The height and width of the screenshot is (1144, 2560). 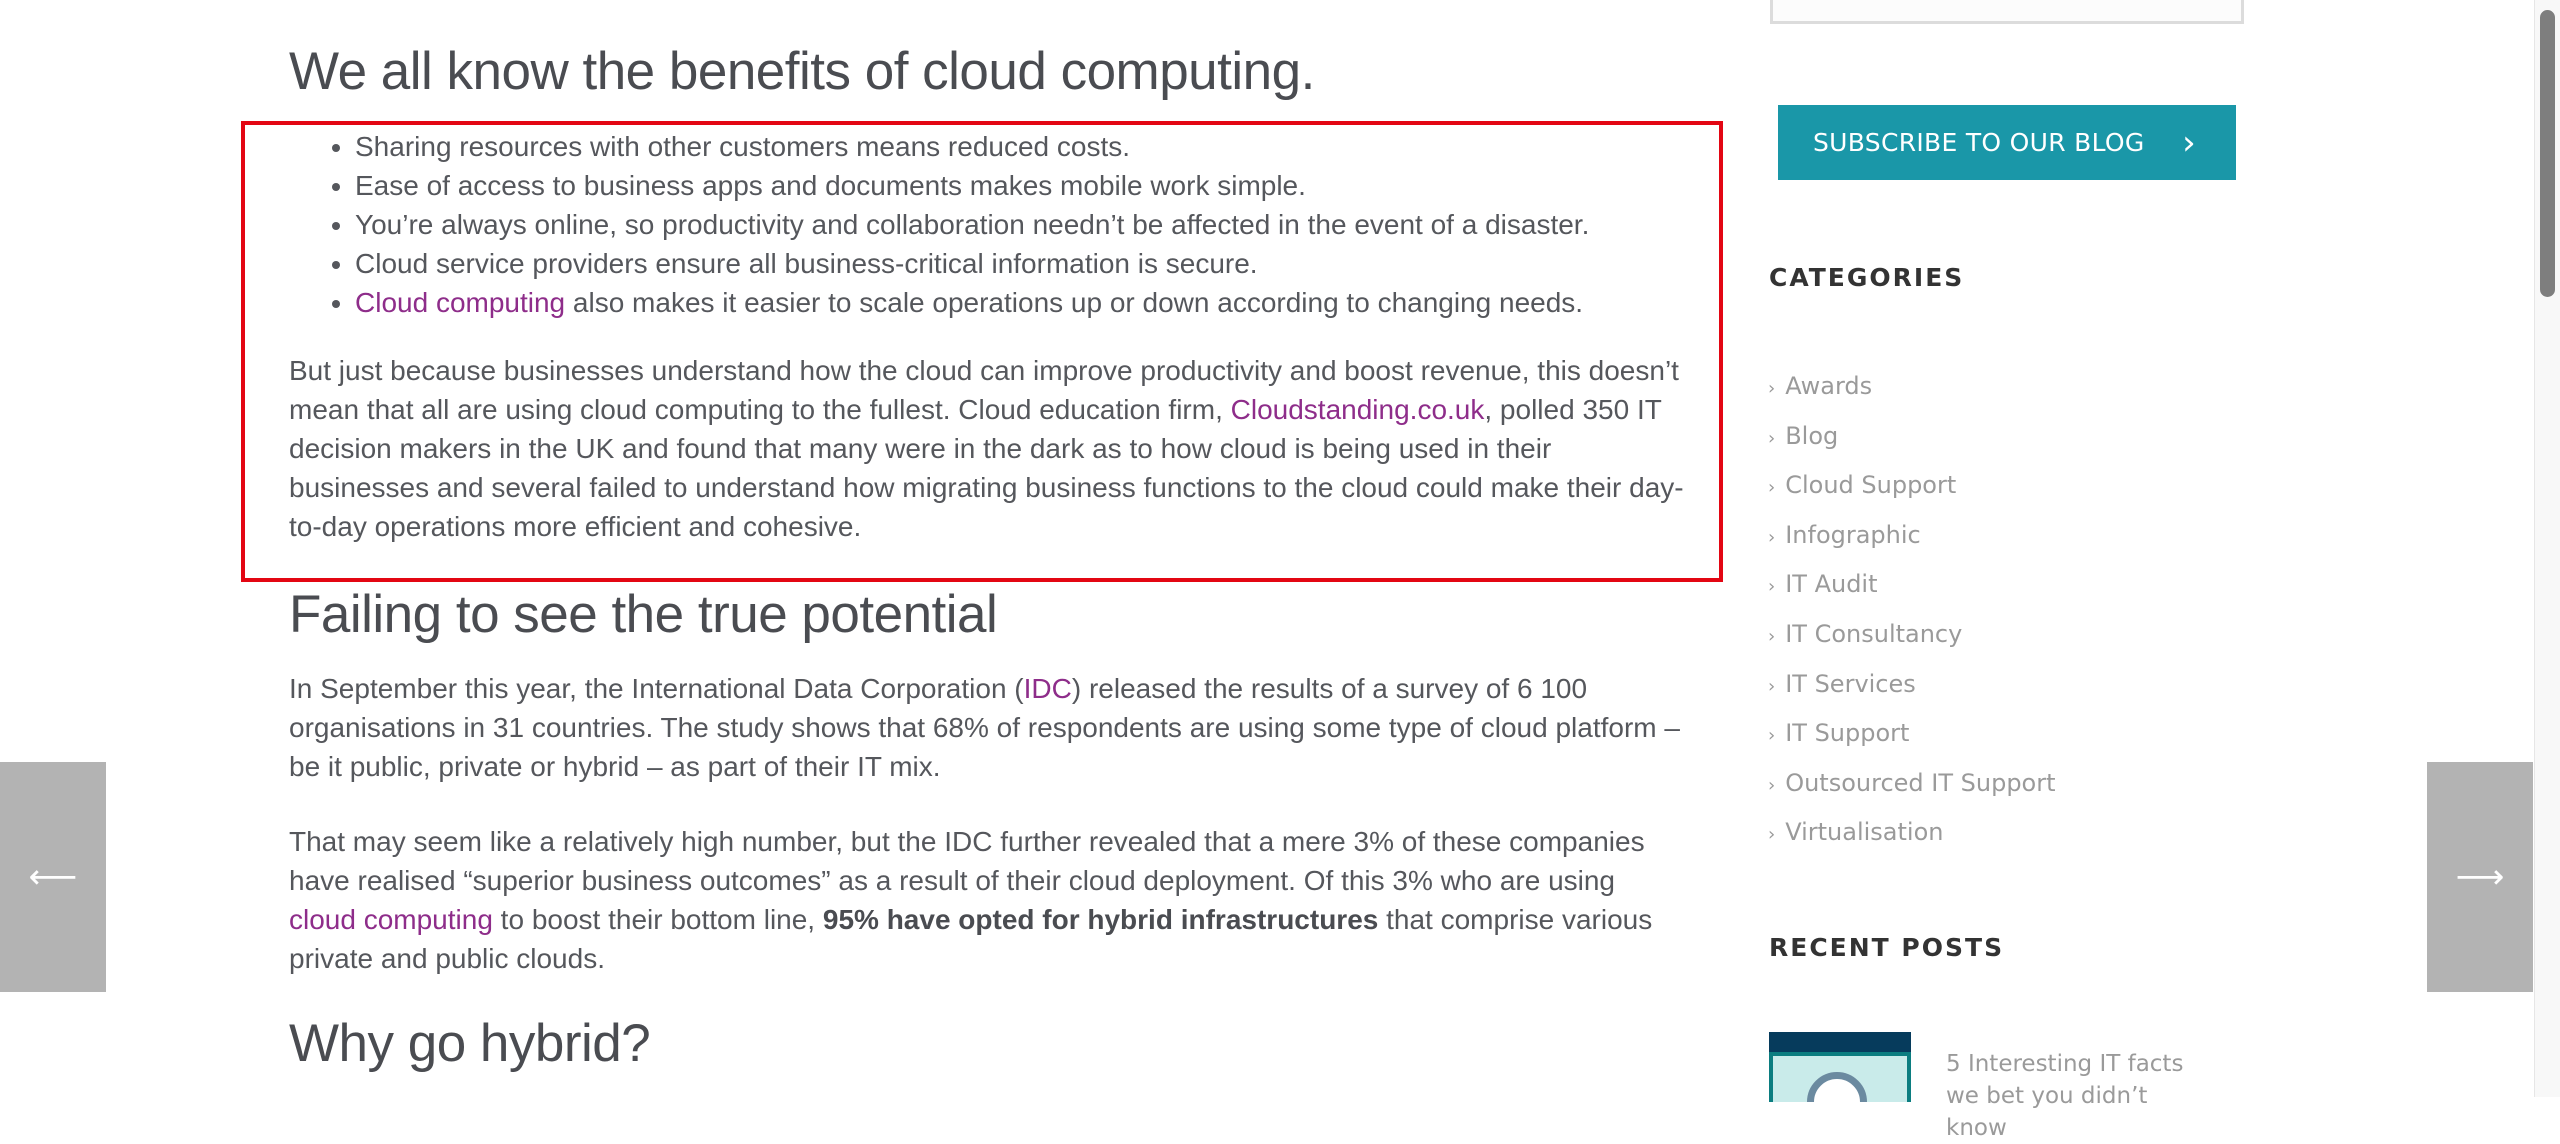 What do you see at coordinates (2547, 153) in the screenshot?
I see `scrollbar-thumb` at bounding box center [2547, 153].